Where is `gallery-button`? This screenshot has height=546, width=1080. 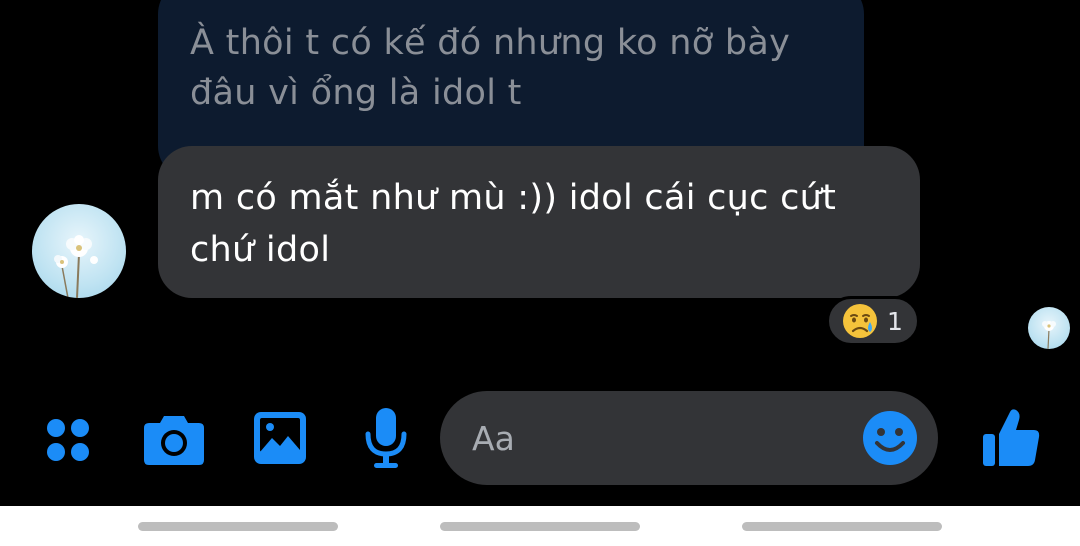
gallery-button is located at coordinates (280, 438).